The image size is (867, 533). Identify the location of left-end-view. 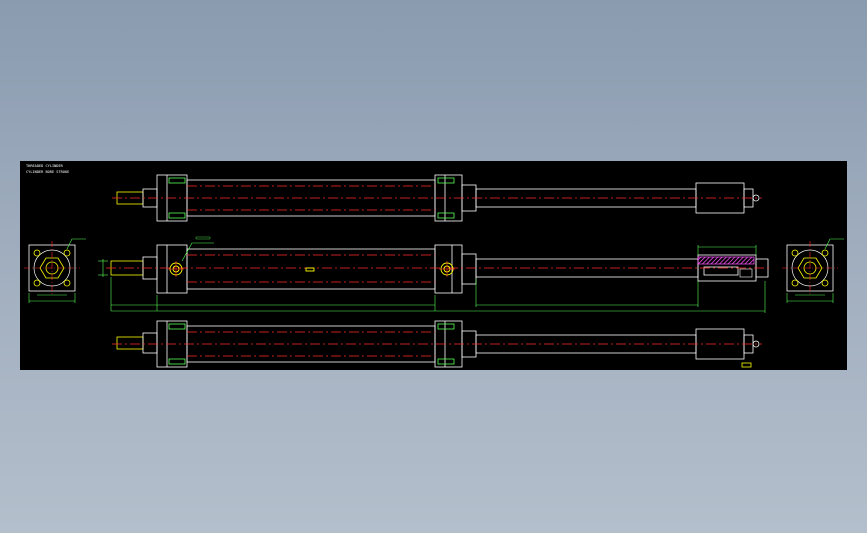
(55, 270).